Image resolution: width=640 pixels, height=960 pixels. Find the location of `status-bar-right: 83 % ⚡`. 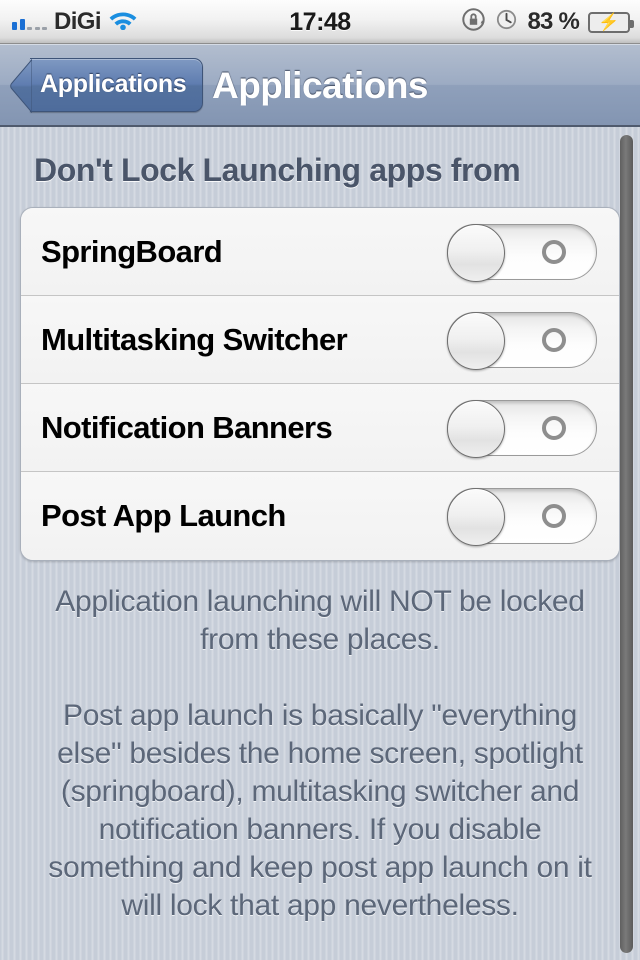

status-bar-right: 83 % ⚡ is located at coordinates (547, 22).